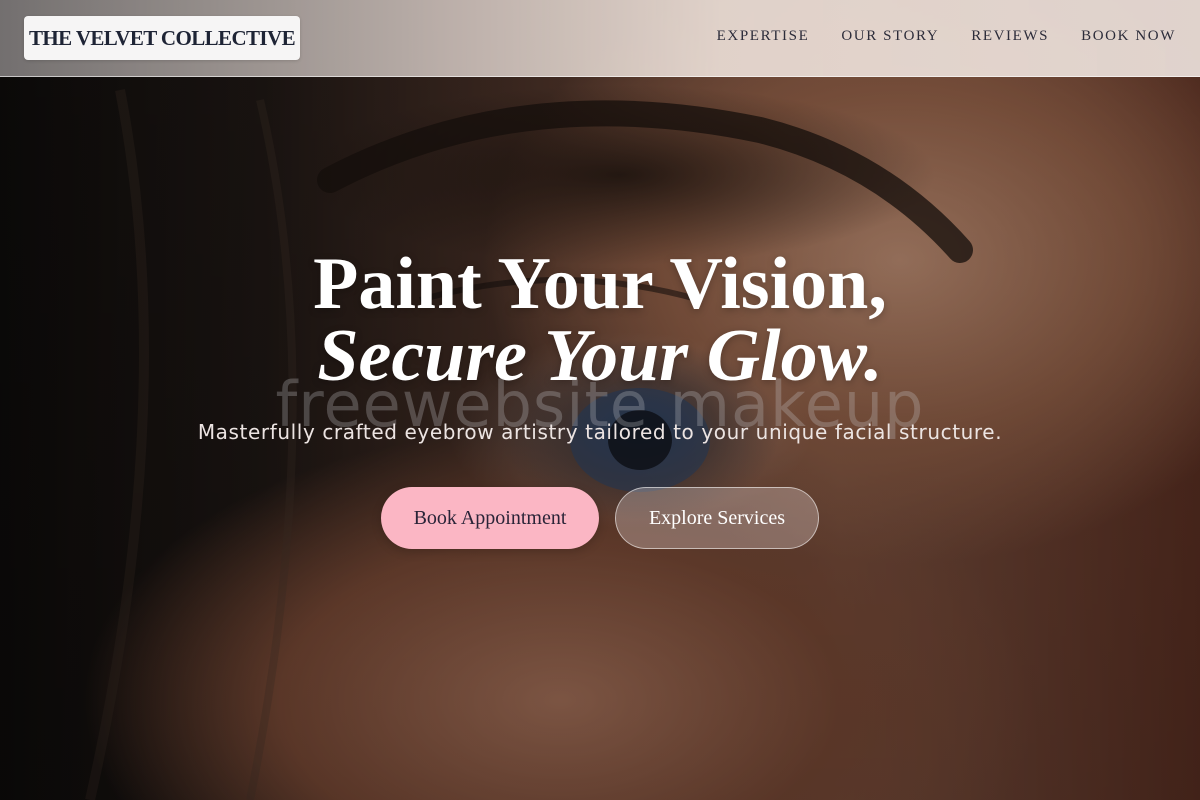  Describe the element at coordinates (162, 38) in the screenshot. I see `brand-logo: THE VELVET COLLECTIVE` at that location.